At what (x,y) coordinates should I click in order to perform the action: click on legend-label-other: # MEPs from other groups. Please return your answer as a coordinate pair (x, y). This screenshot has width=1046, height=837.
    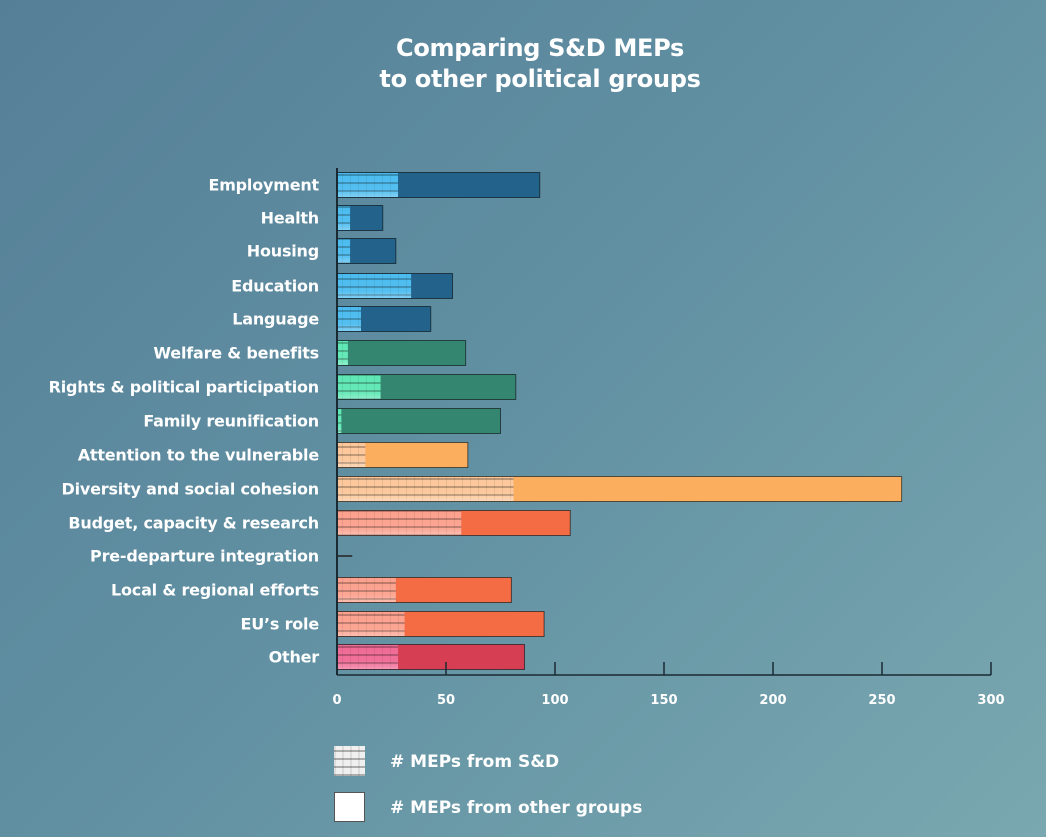
    Looking at the image, I should click on (516, 808).